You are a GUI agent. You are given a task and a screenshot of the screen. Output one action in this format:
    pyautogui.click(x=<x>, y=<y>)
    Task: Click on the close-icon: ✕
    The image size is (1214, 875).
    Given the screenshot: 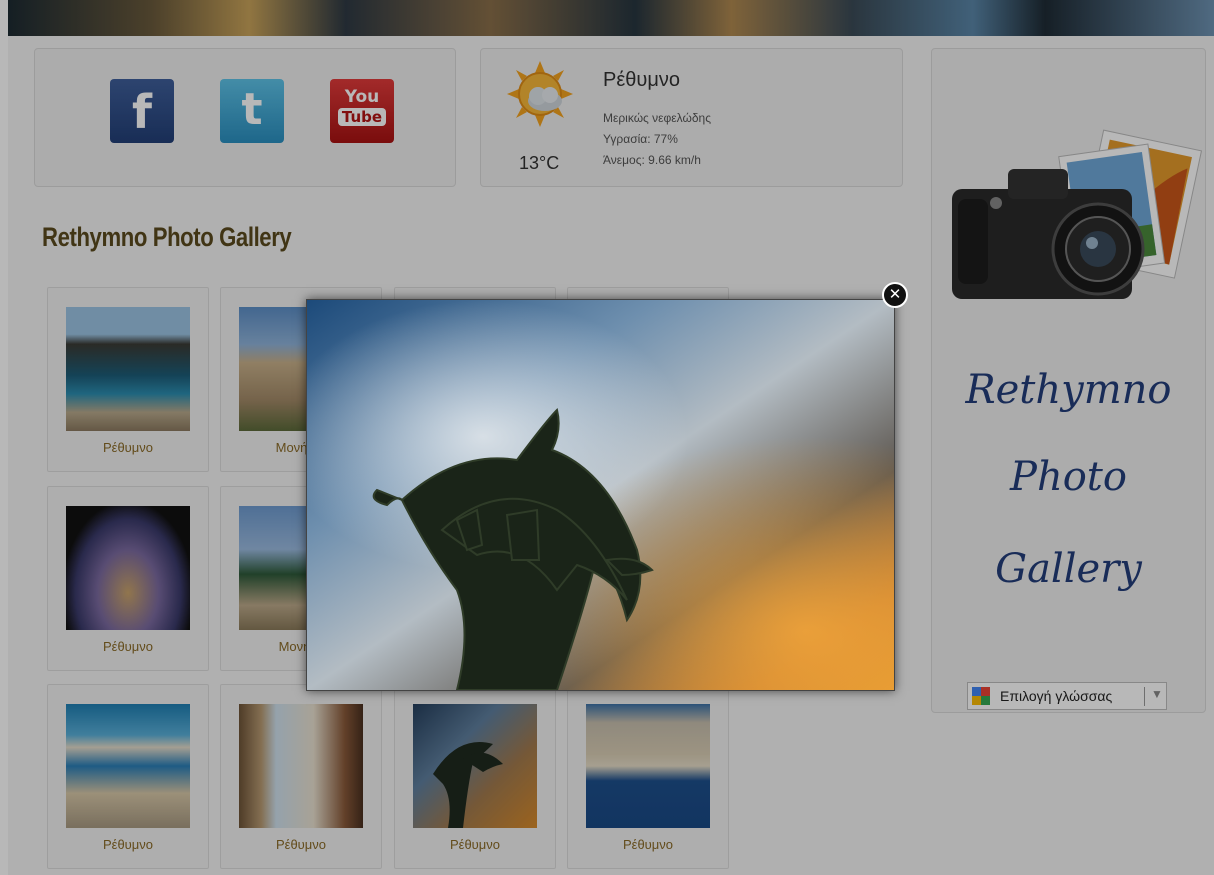 What is the action you would take?
    pyautogui.click(x=895, y=295)
    